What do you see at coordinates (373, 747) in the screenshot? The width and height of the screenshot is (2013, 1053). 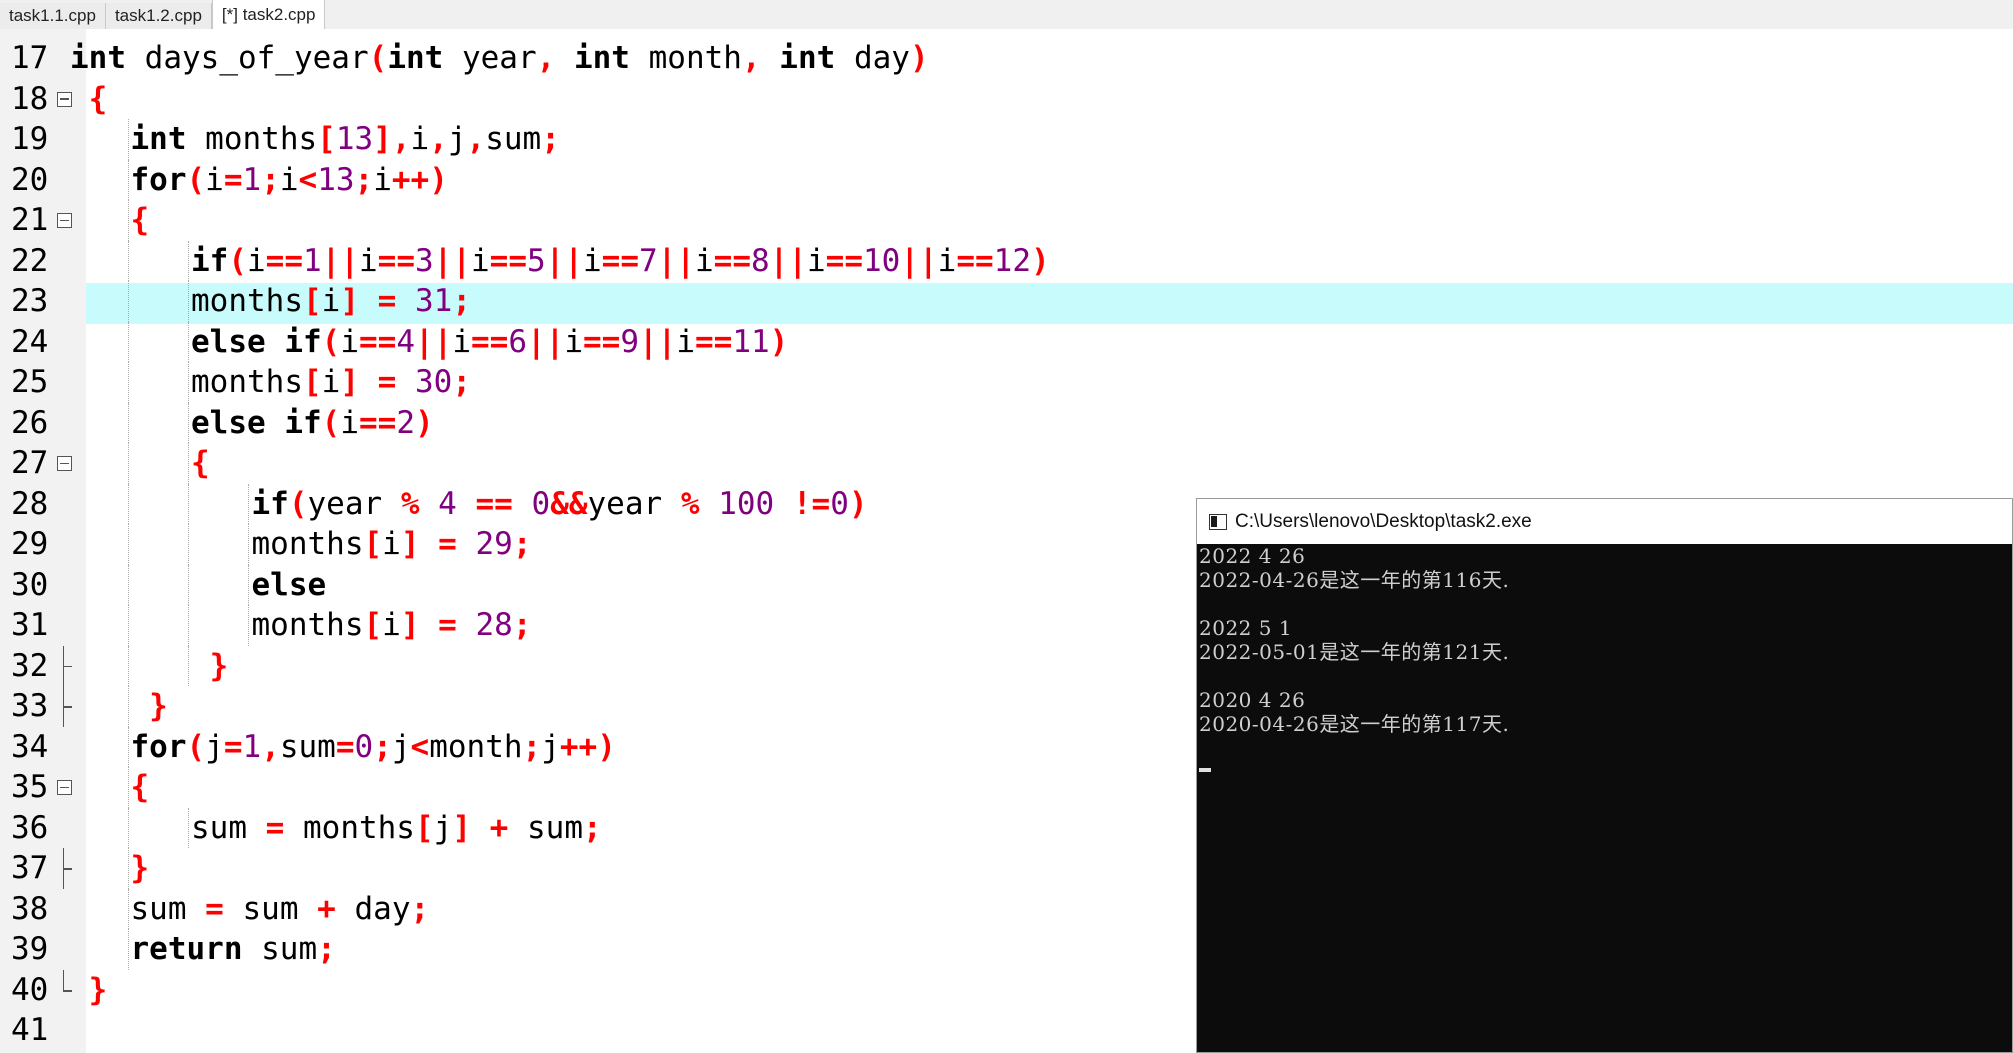 I see `code-text: for(j=1,sum=0;j<month;j++)` at bounding box center [373, 747].